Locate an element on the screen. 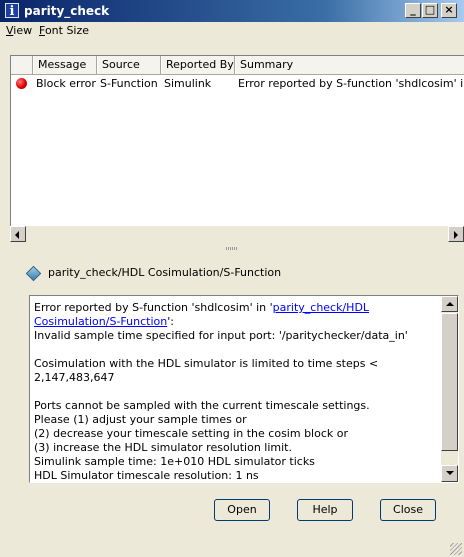  message-line-5: Please (1) adjust your sample times or is located at coordinates (140, 419).